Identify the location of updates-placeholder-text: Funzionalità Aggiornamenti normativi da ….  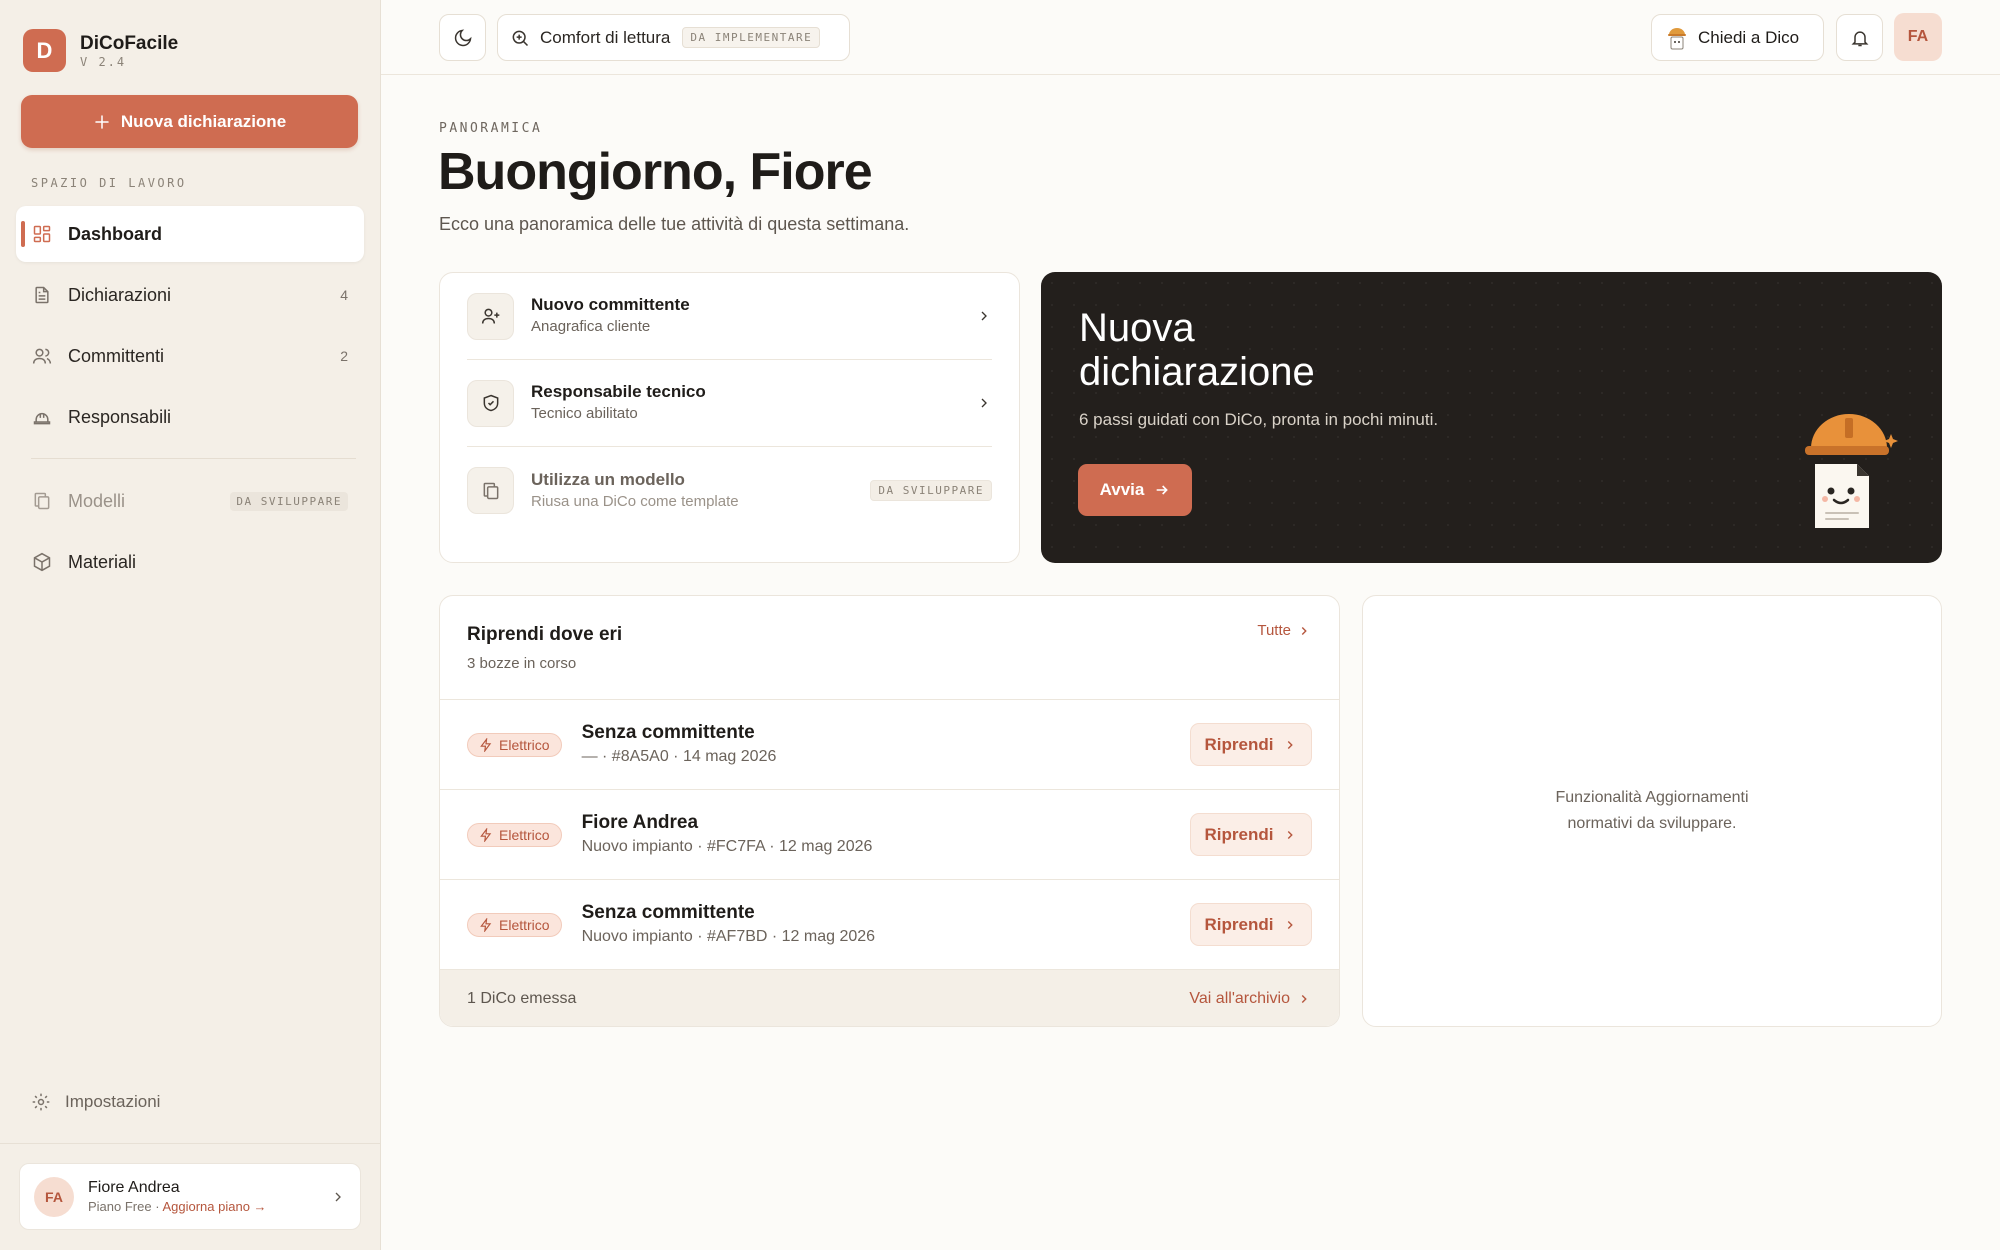
(1652, 810).